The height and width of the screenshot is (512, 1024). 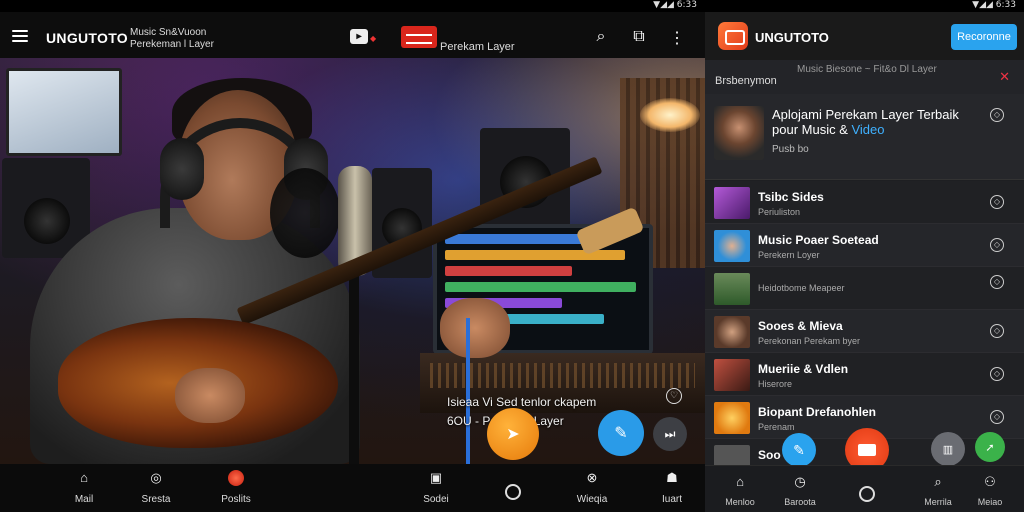 I want to click on nav-label: Mail, so click(x=84, y=499).